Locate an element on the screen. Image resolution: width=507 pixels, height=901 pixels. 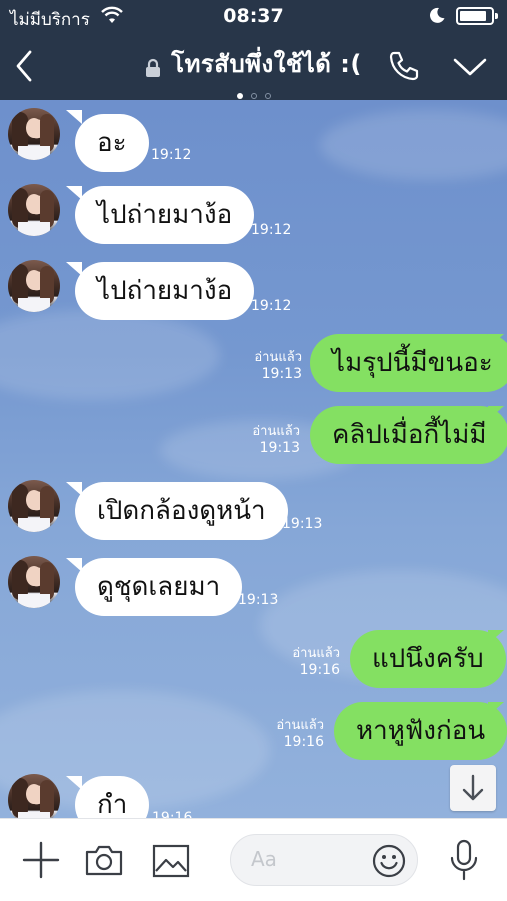
arrow-down-icon is located at coordinates (473, 787).